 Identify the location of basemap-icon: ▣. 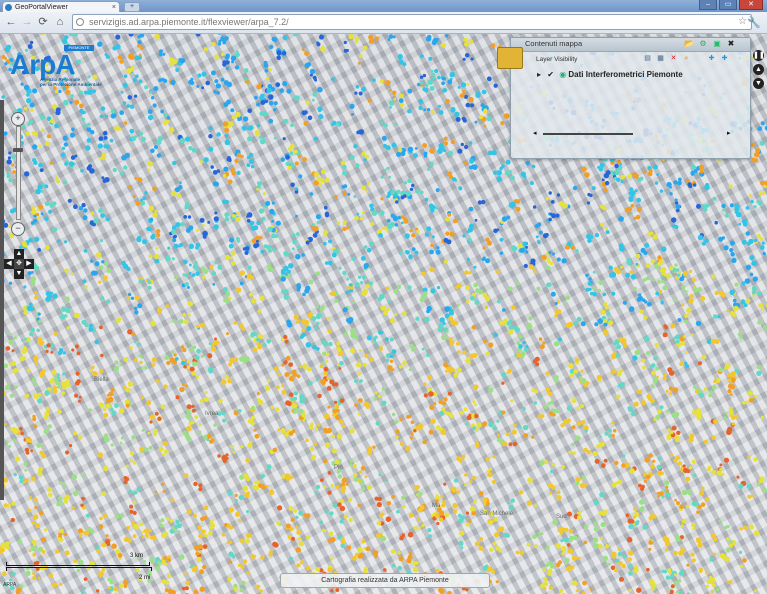
(717, 44).